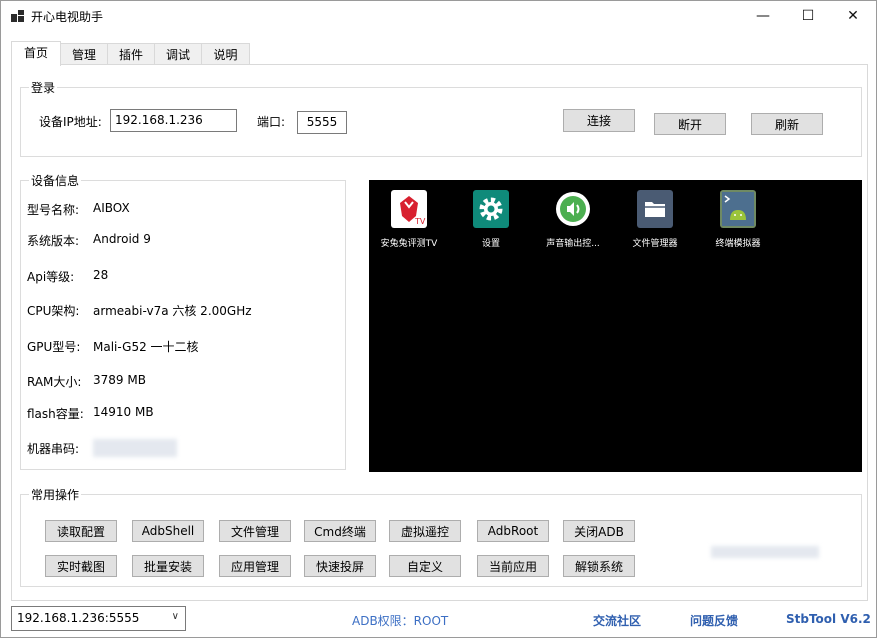  Describe the element at coordinates (54, 347) in the screenshot. I see `gpu-label: GPU型号:` at that location.